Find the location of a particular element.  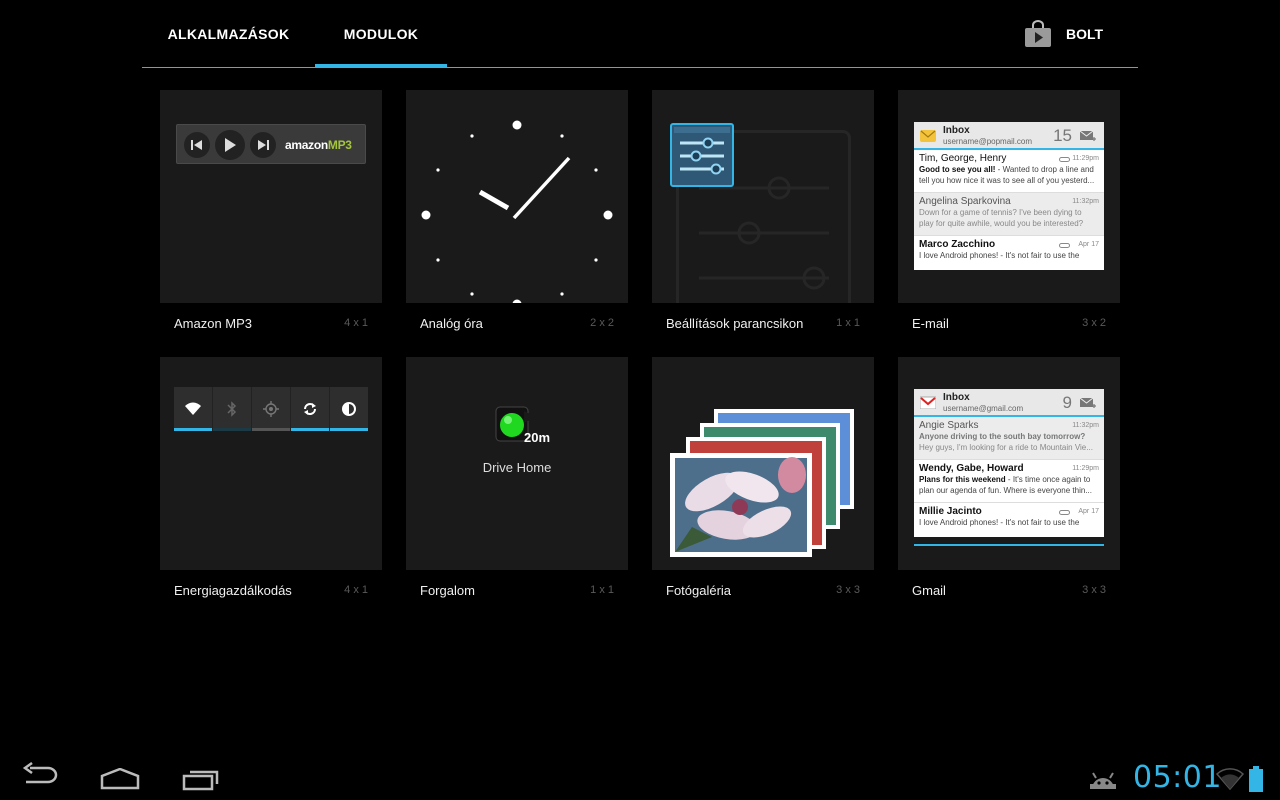

battery-icon is located at coordinates (1256, 781).